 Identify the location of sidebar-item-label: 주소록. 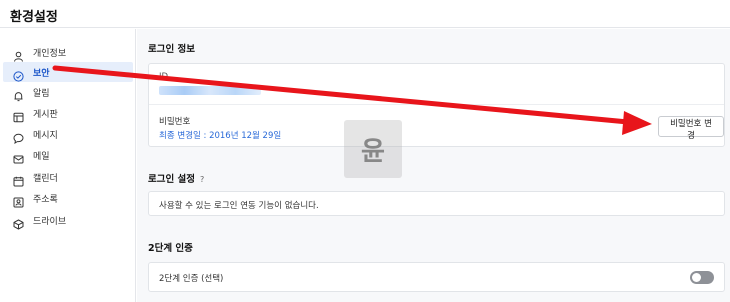
(45, 199).